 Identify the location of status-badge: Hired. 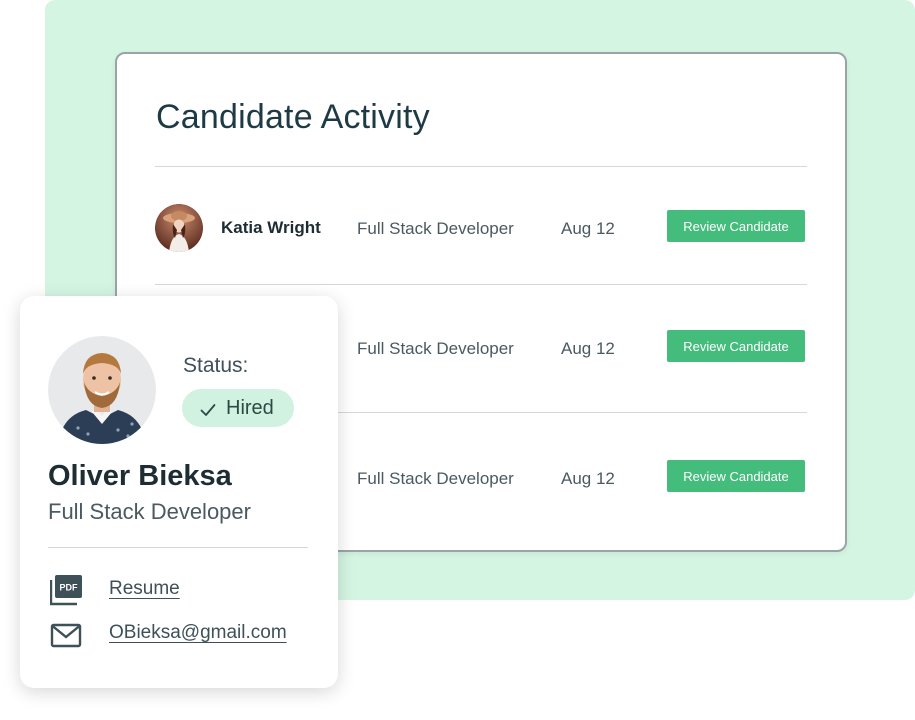
(238, 408).